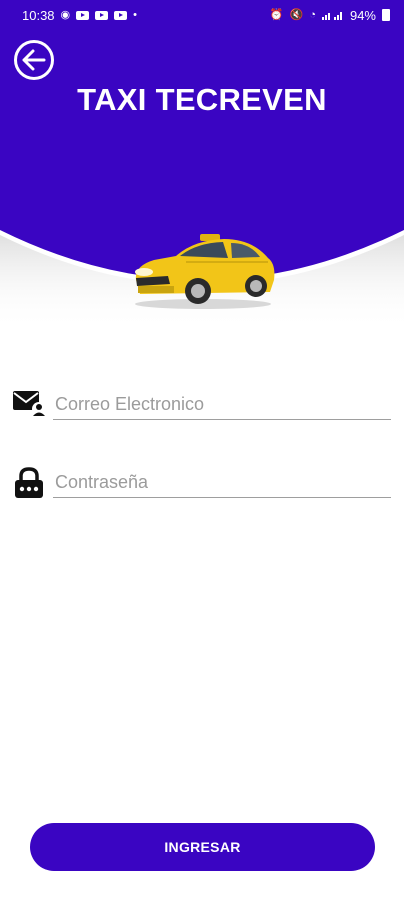  I want to click on back-button, so click(34, 60).